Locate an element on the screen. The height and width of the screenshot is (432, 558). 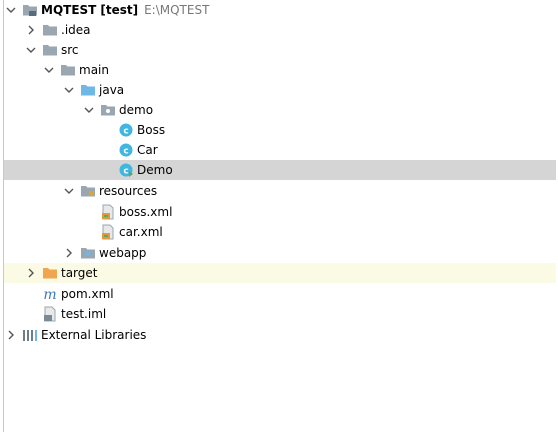
runnable-class-icon: c is located at coordinates (126, 170).